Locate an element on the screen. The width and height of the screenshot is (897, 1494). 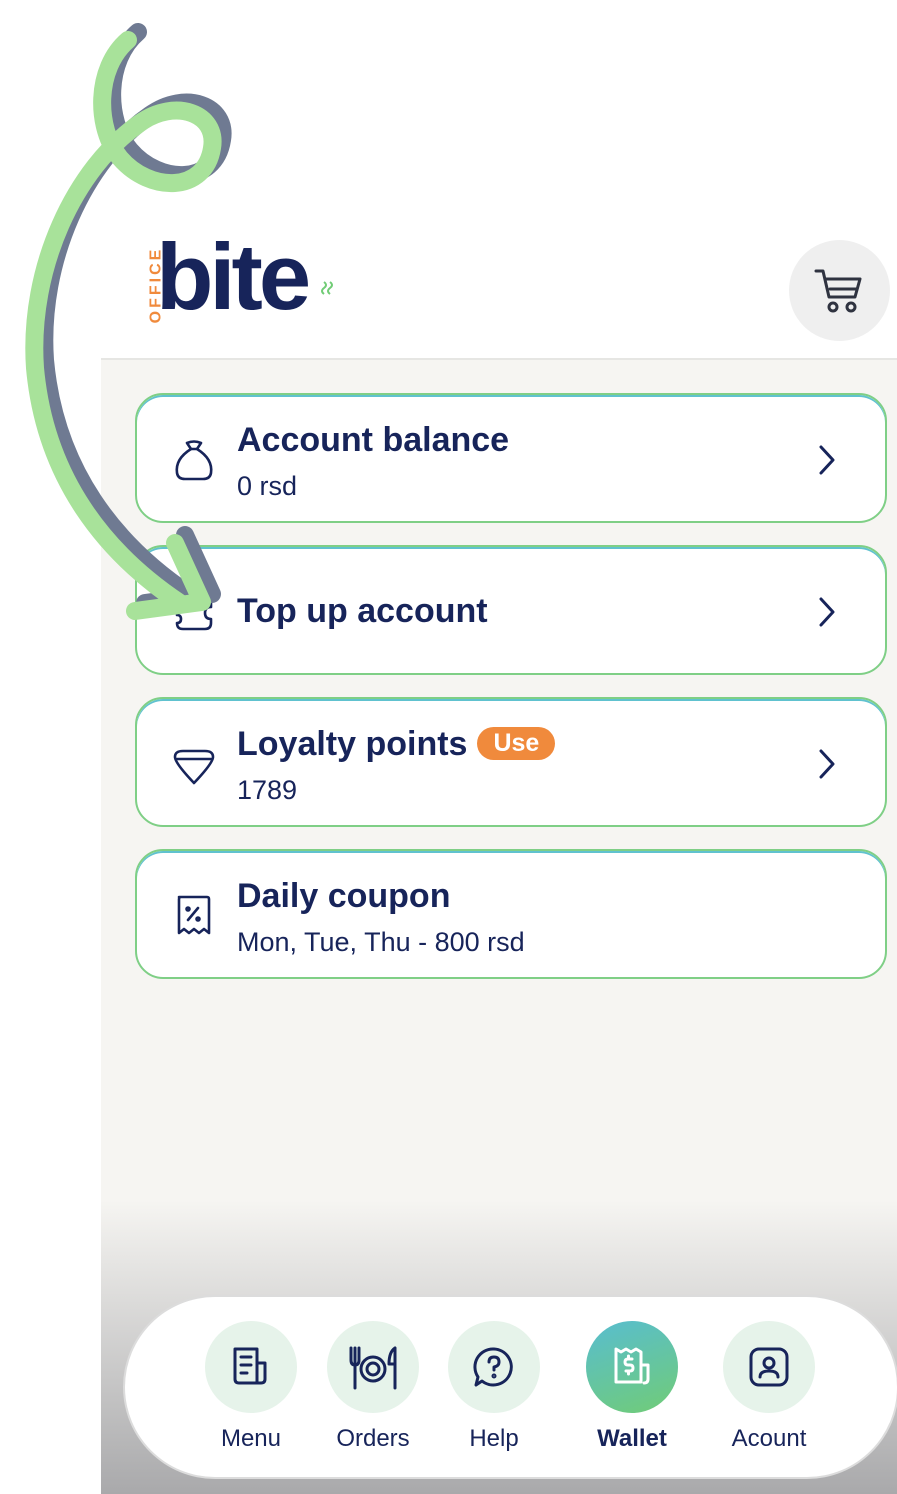
cart-button is located at coordinates (839, 290).